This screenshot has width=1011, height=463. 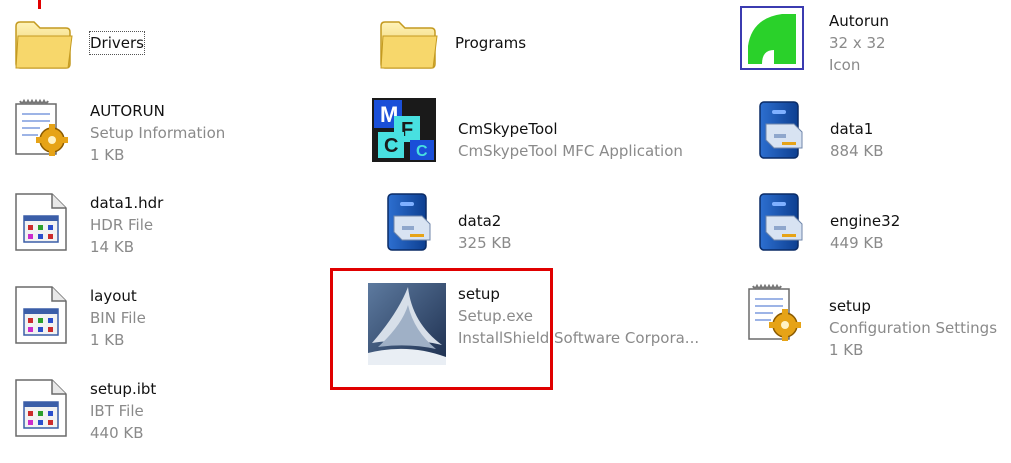 What do you see at coordinates (485, 243) in the screenshot?
I see `file-size: 325 KB` at bounding box center [485, 243].